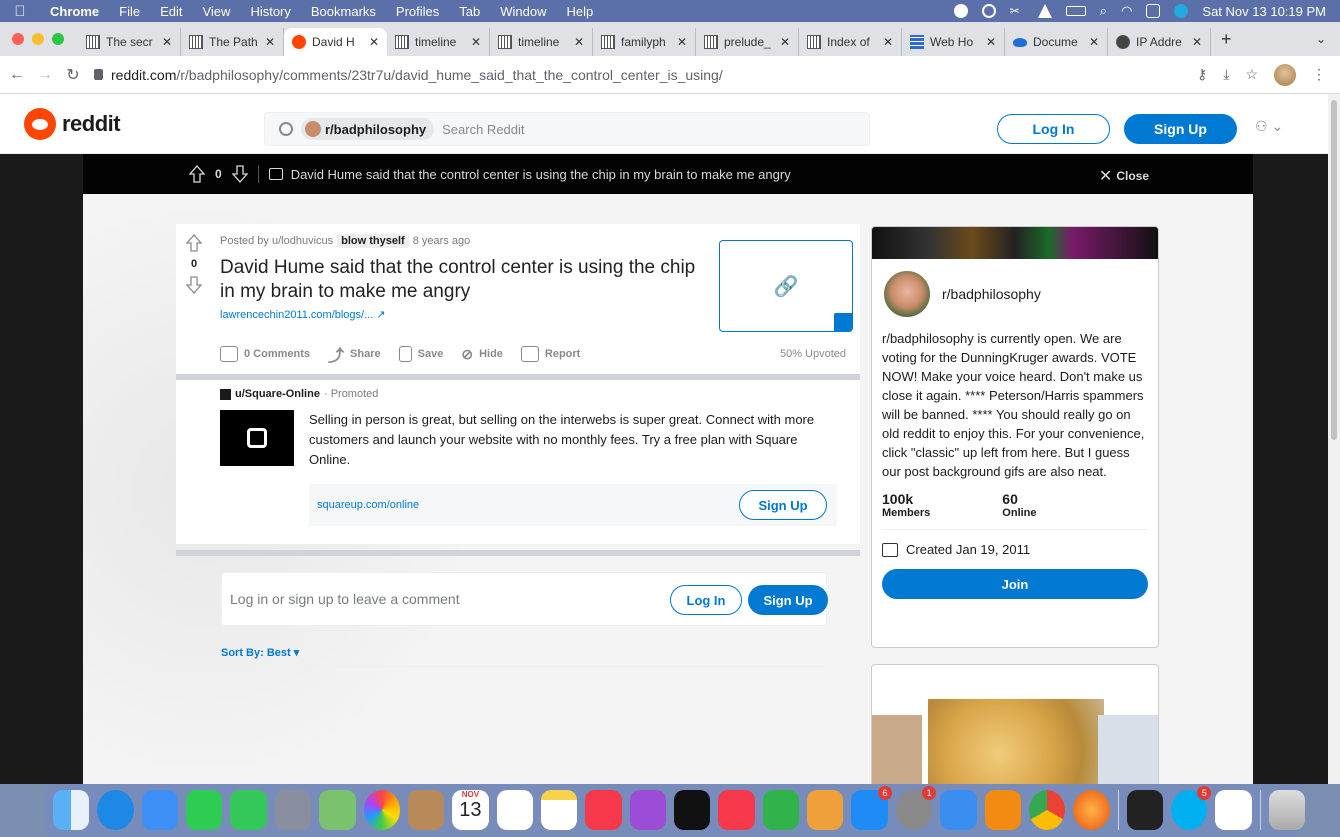  What do you see at coordinates (991, 294) in the screenshot?
I see `subreddit-name: r/badphilosophy` at bounding box center [991, 294].